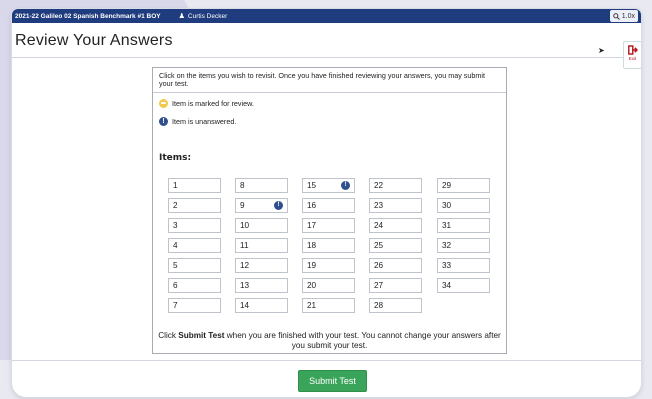 Image resolution: width=652 pixels, height=399 pixels. Describe the element at coordinates (632, 50) in the screenshot. I see `exit-icon` at that location.